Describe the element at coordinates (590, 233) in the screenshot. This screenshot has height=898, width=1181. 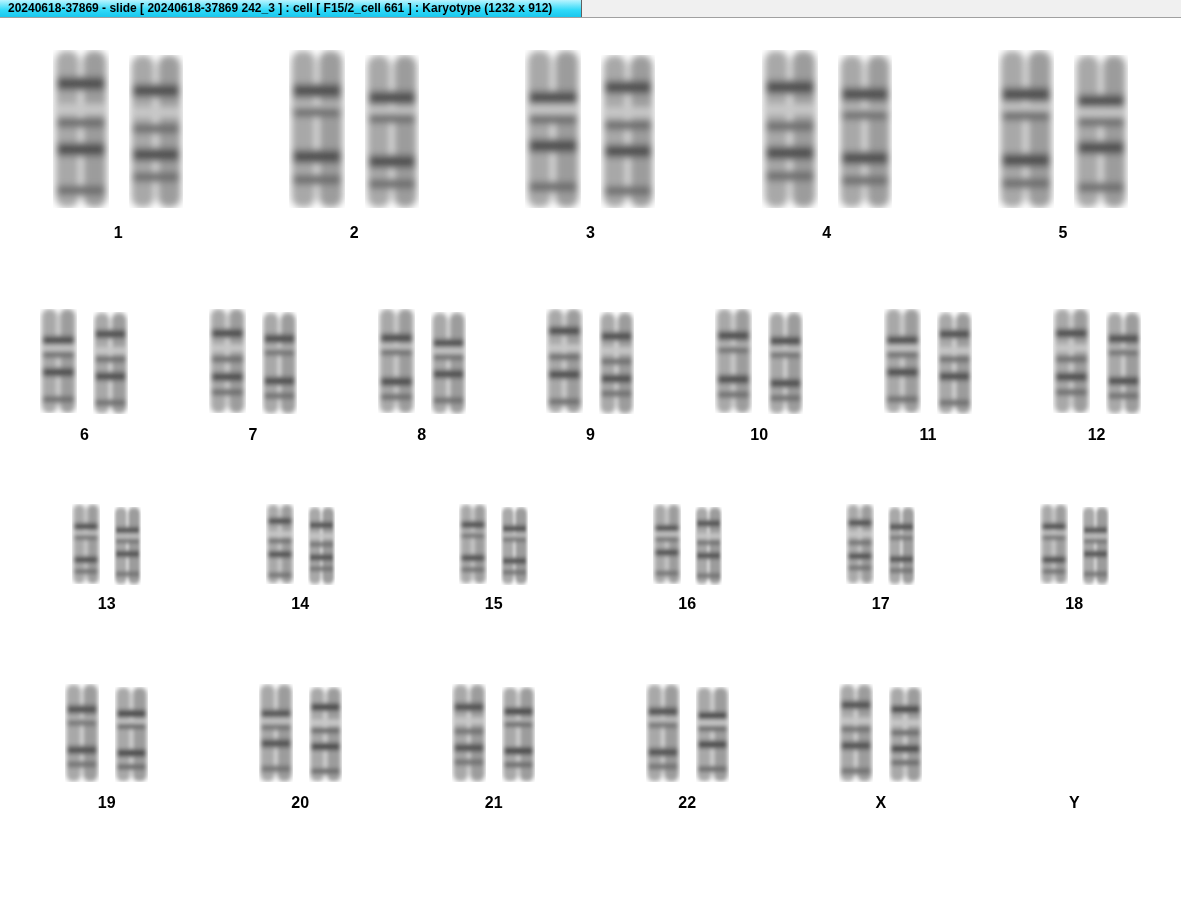
I see `chromosome-label: 3` at that location.